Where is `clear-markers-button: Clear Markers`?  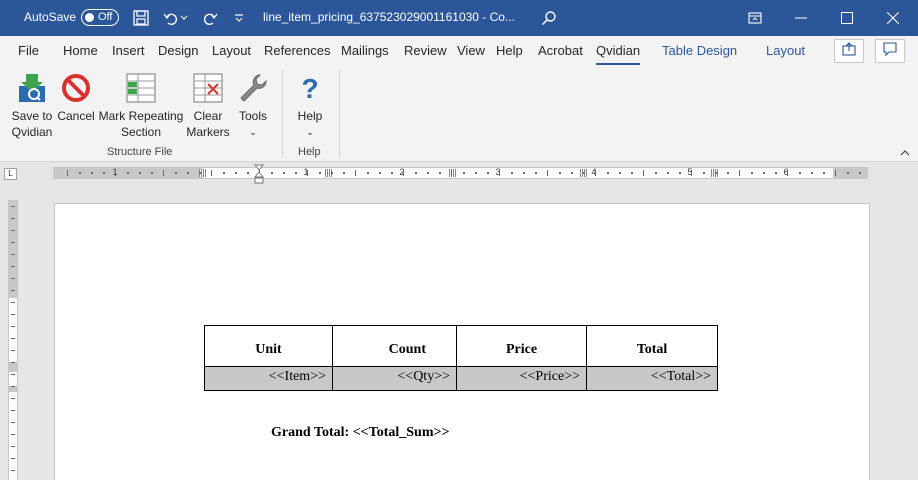
clear-markers-button: Clear Markers is located at coordinates (208, 106).